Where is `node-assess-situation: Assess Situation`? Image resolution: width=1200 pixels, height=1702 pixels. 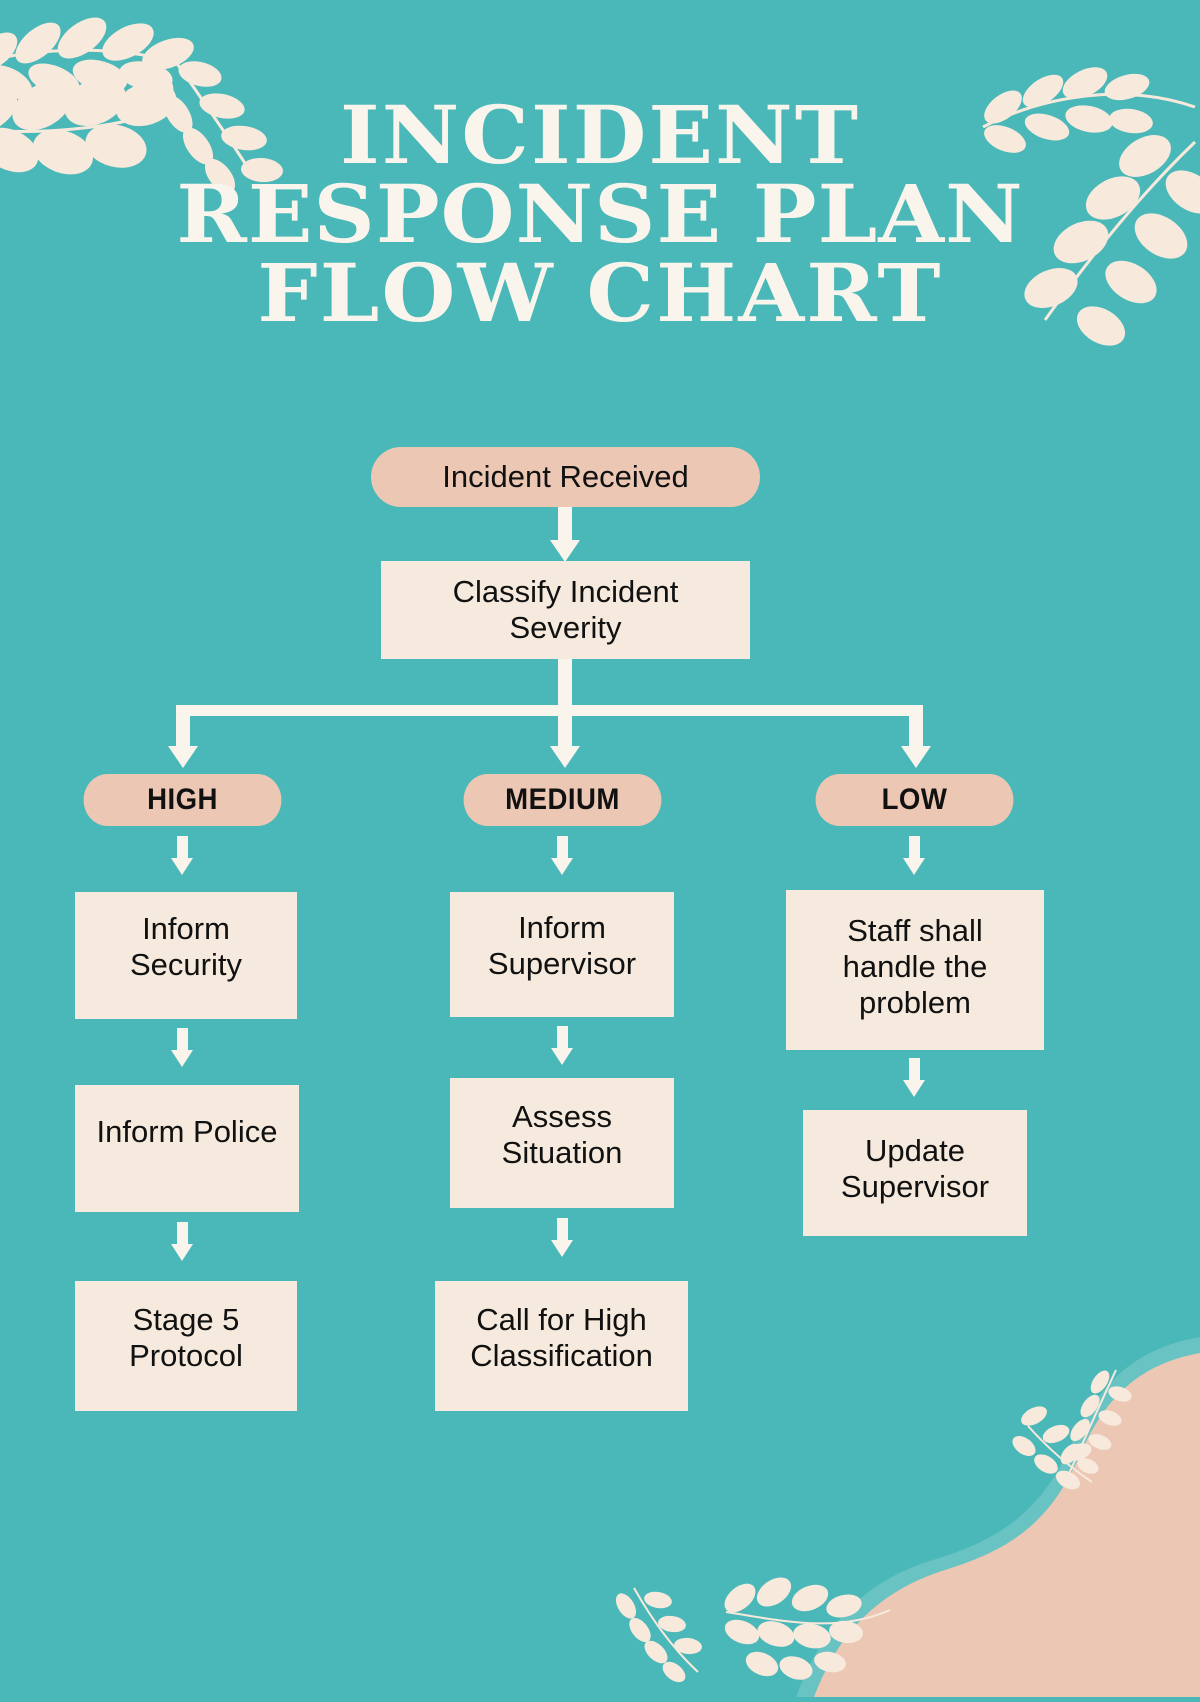
node-assess-situation: Assess Situation is located at coordinates (562, 1143).